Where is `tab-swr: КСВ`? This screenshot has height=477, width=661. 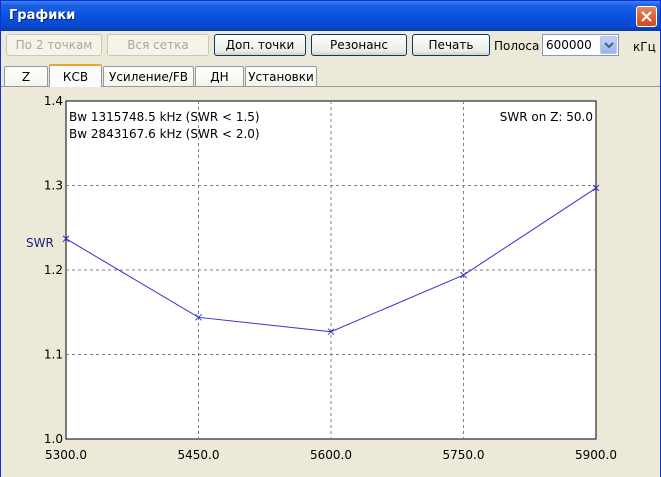 tab-swr: КСВ is located at coordinates (75, 75).